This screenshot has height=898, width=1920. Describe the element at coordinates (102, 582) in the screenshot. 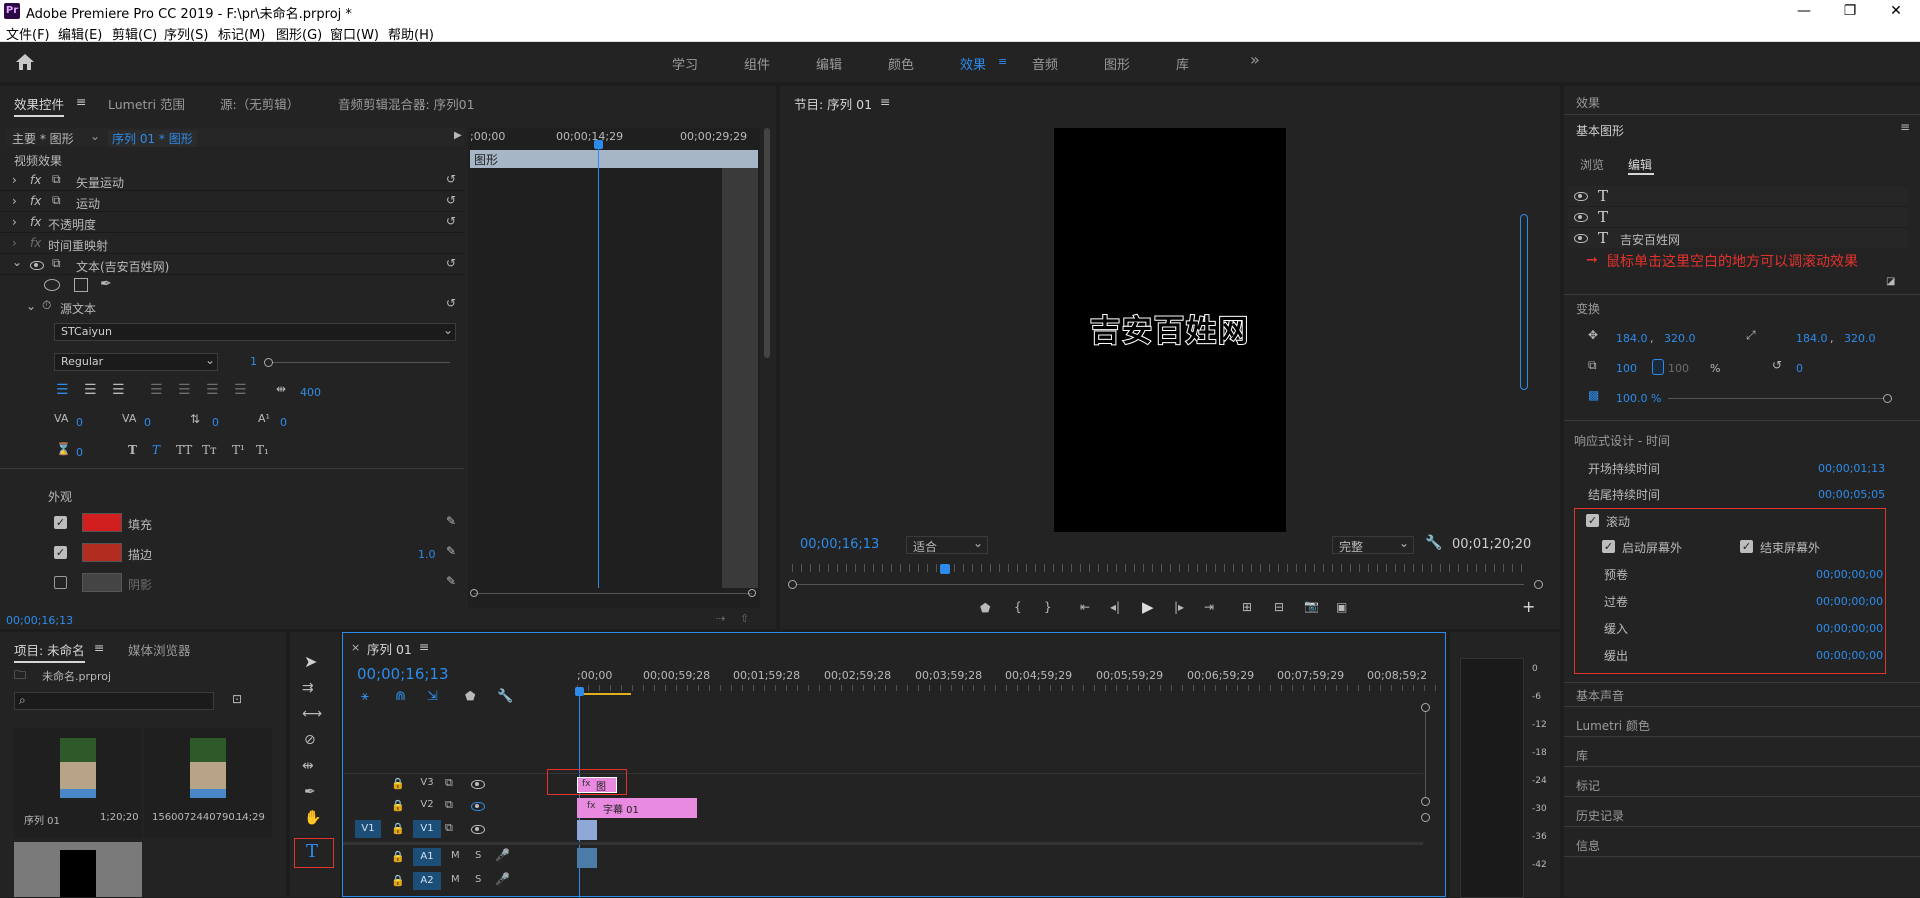

I see `shadow-color-swatch` at that location.